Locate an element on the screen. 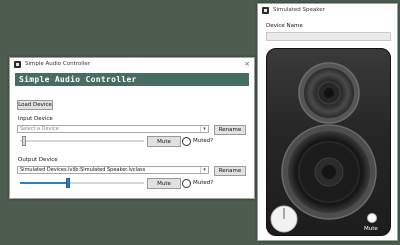 This screenshot has height=245, width=400. mute-indicator is located at coordinates (372, 218).